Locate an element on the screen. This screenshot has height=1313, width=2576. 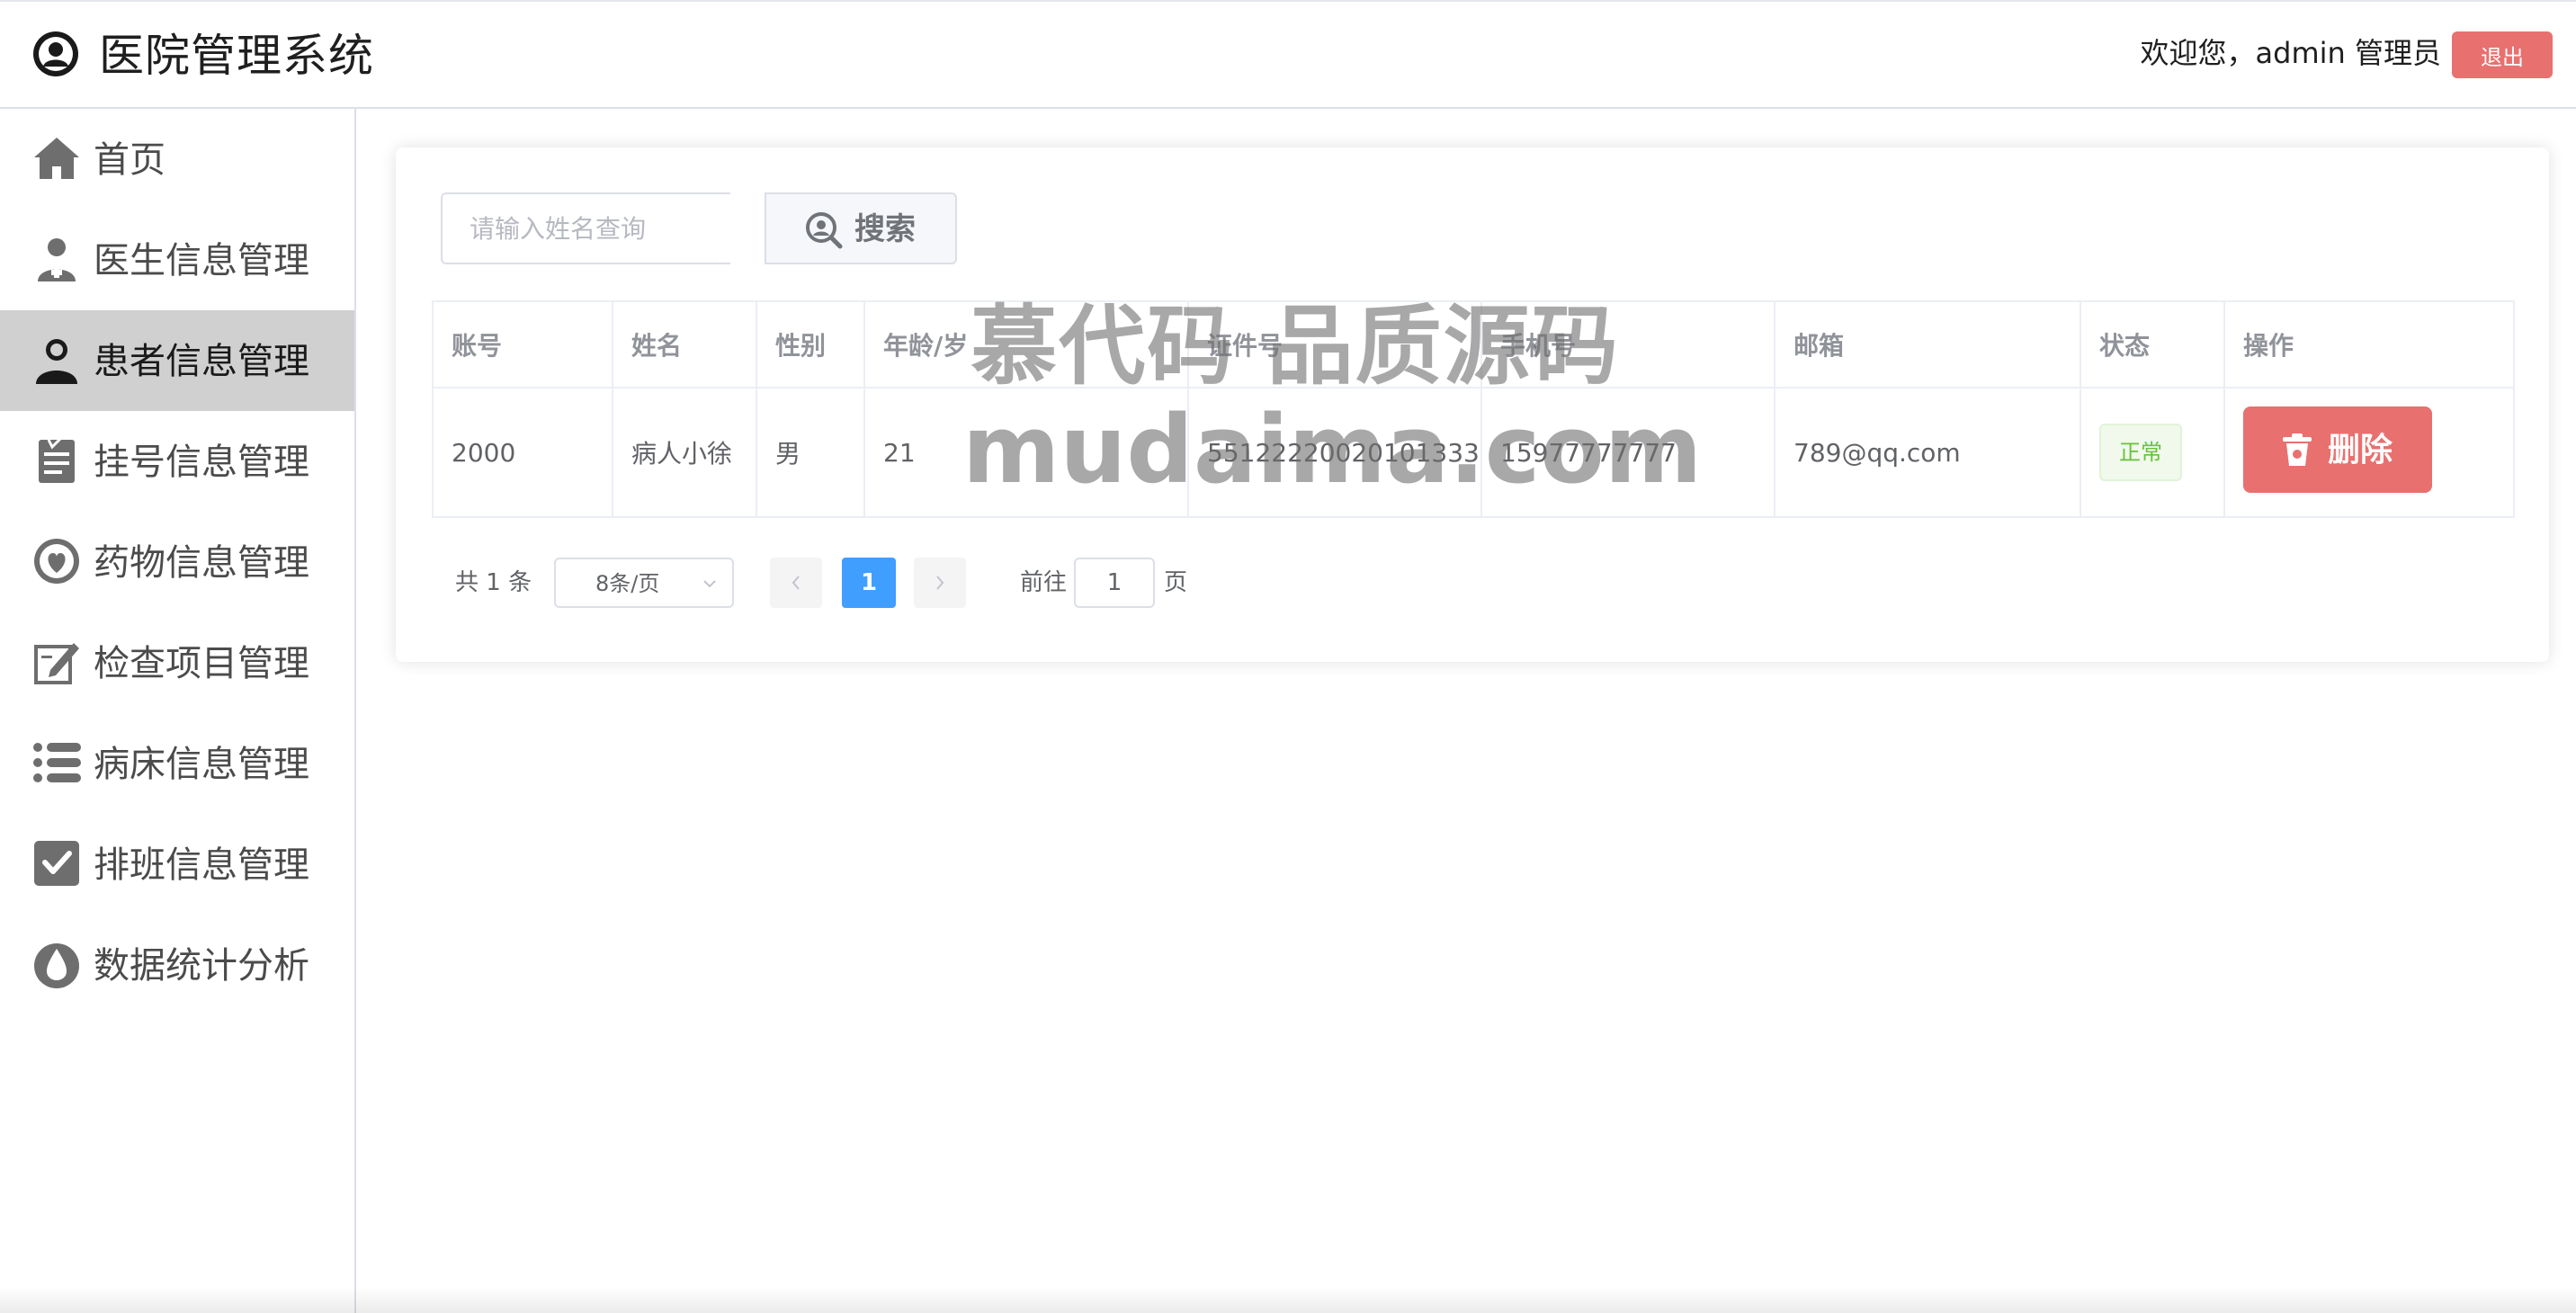
cell-status: 正常 is located at coordinates (2152, 452).